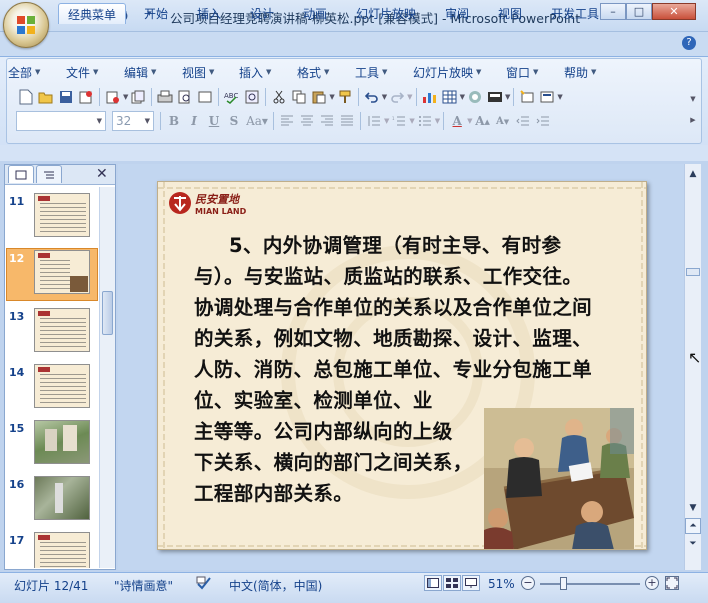  What do you see at coordinates (437, 121) in the screenshot?
I see `bullets-dropdown-icon: ▼` at bounding box center [437, 121].